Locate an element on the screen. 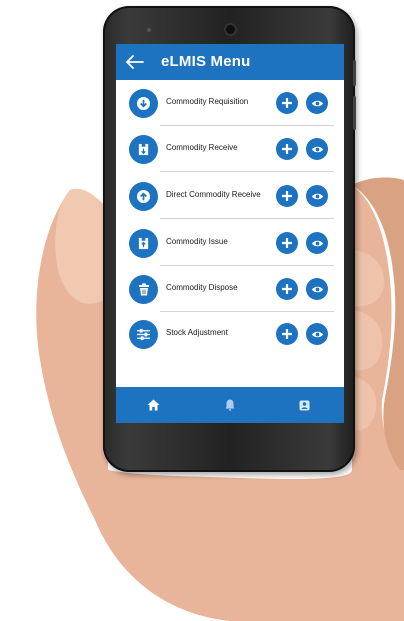 The height and width of the screenshot is (621, 404). app-bar: eLMIS Menu is located at coordinates (230, 62).